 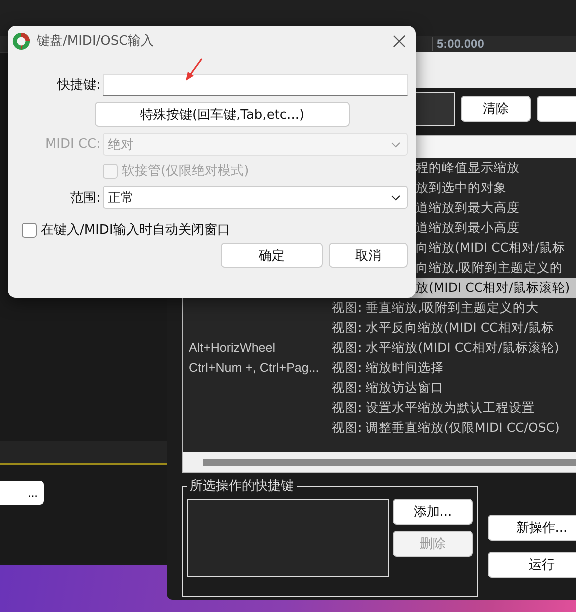 What do you see at coordinates (446, 428) in the screenshot?
I see `description-cell: 视图: 调整垂直缩放(仅限MIDI CC/OSC)` at bounding box center [446, 428].